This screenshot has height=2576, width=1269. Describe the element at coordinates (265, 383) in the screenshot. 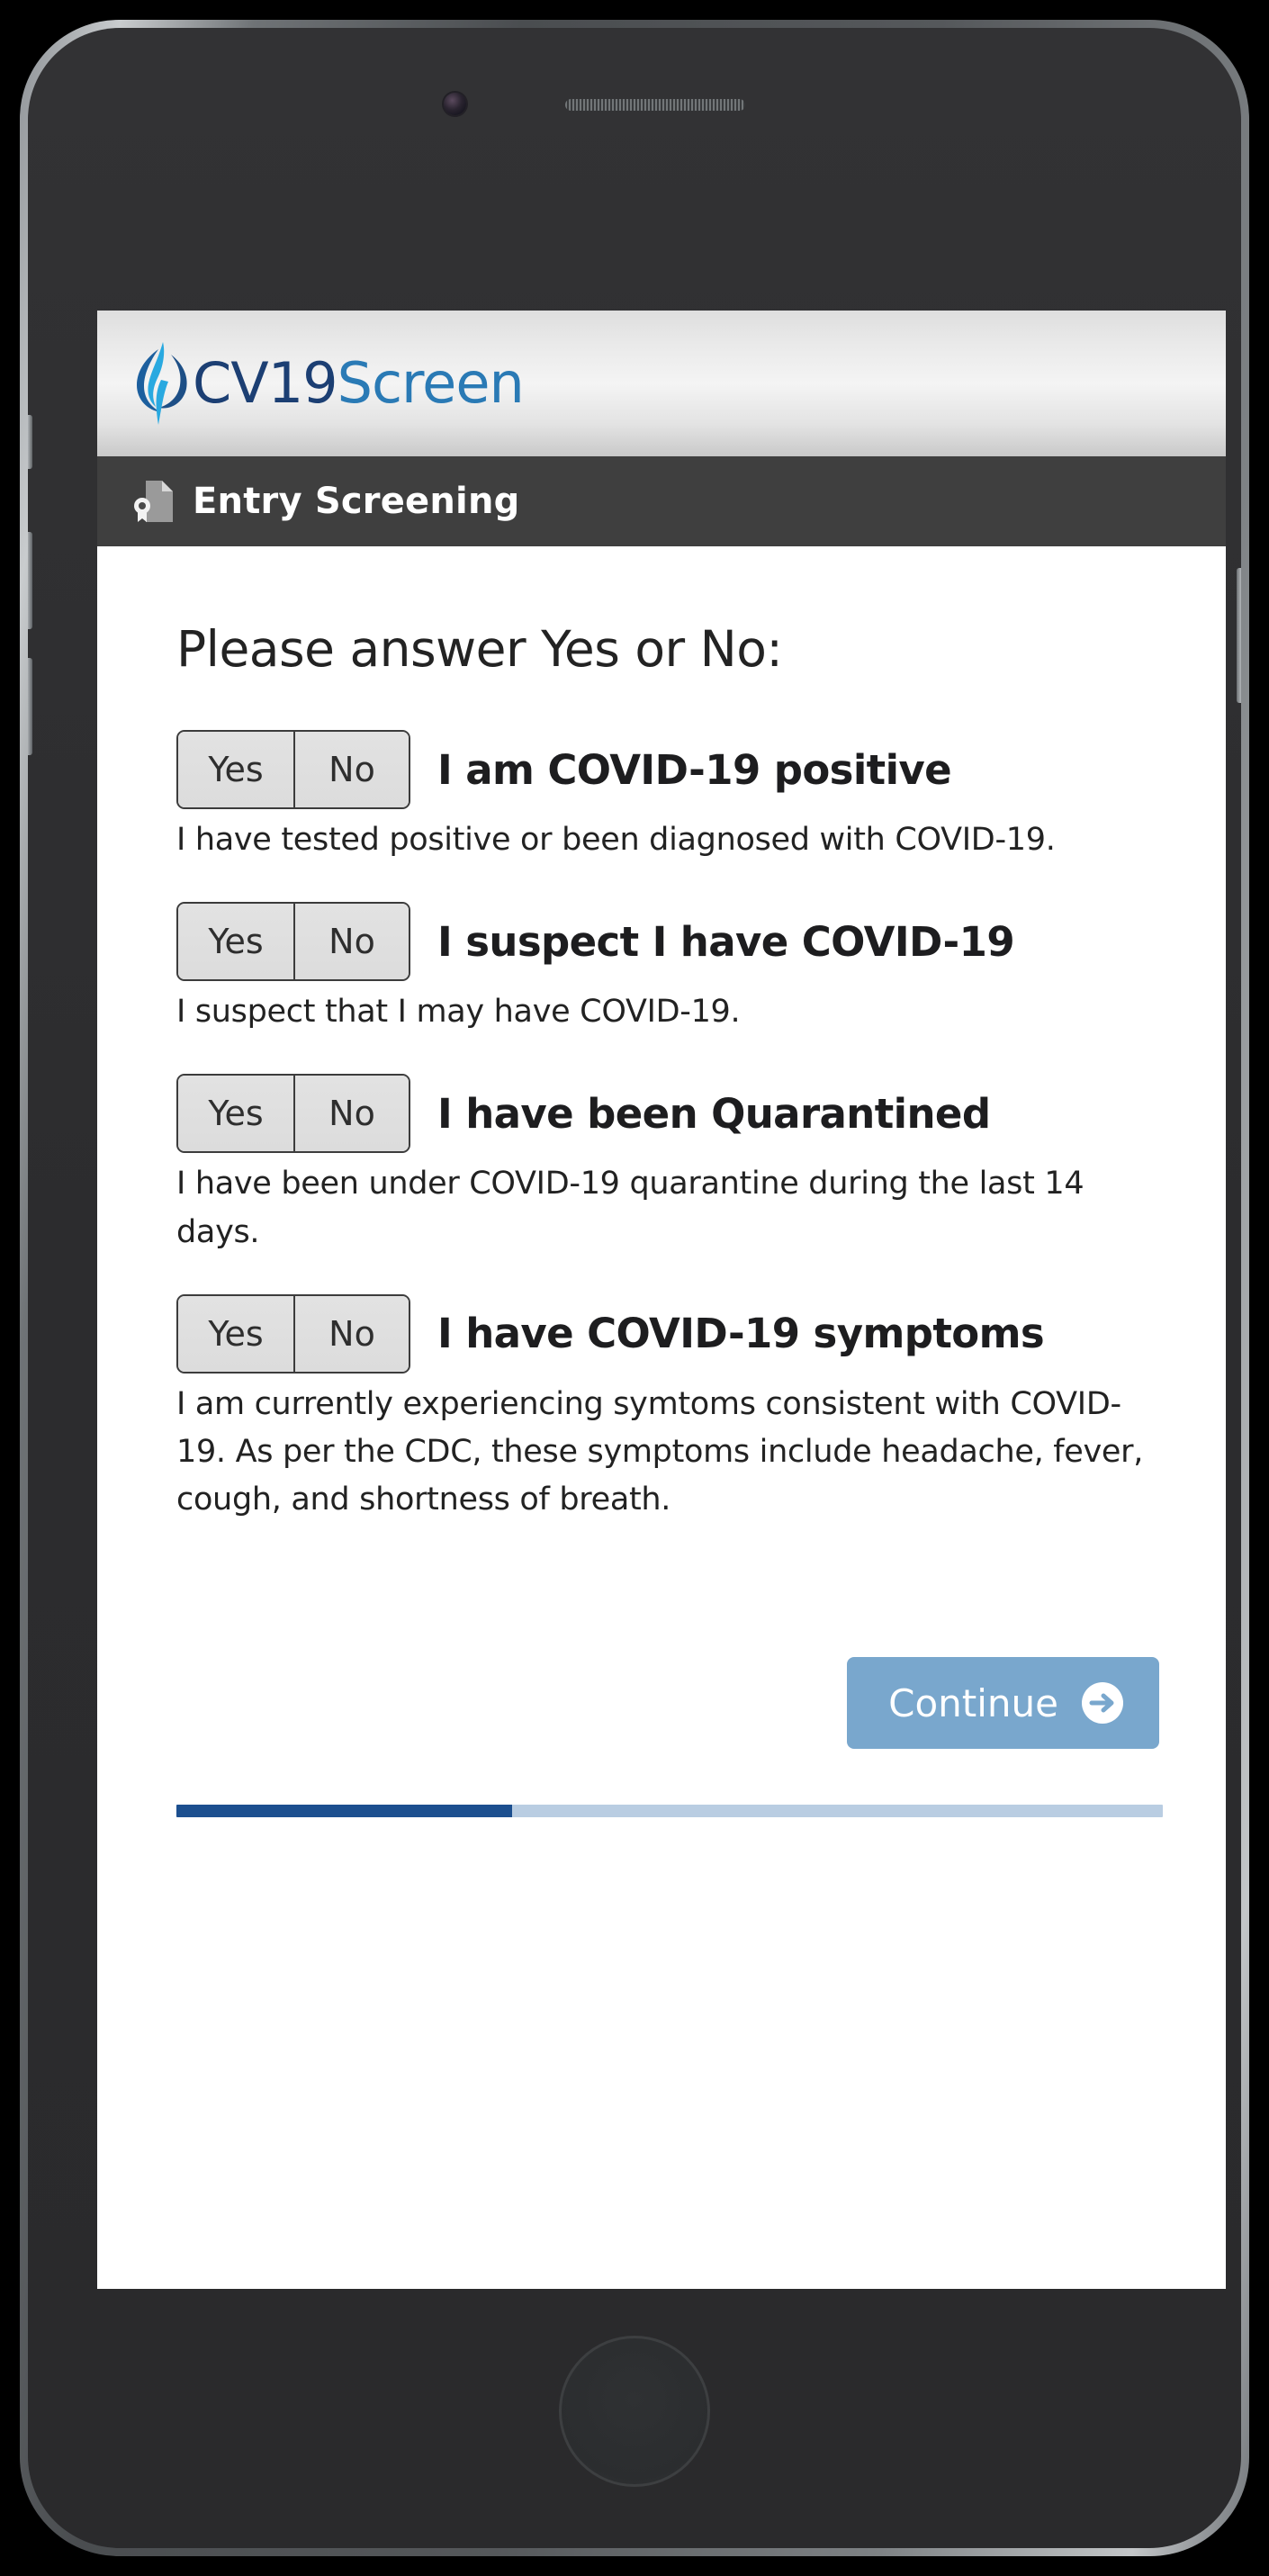

I see `logo-primary-text: CV19` at that location.